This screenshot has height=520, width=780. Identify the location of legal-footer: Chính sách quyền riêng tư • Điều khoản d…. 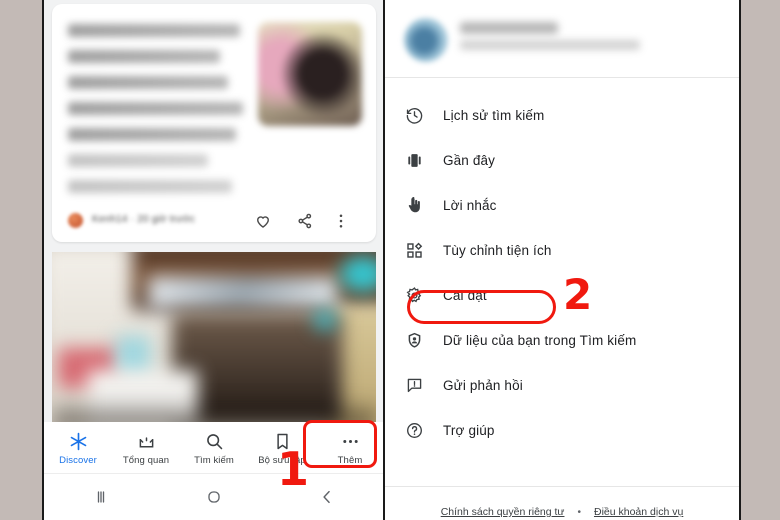
(562, 503).